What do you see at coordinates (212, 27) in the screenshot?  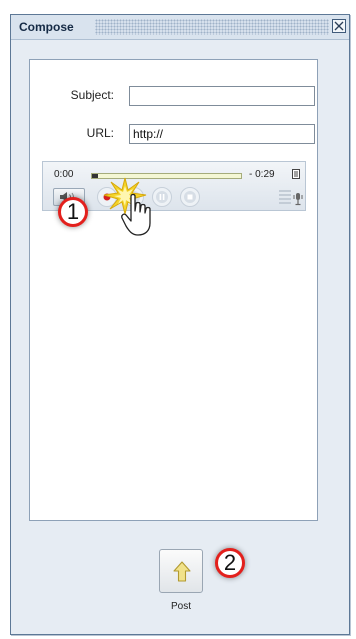 I see `title-bar-grip` at bounding box center [212, 27].